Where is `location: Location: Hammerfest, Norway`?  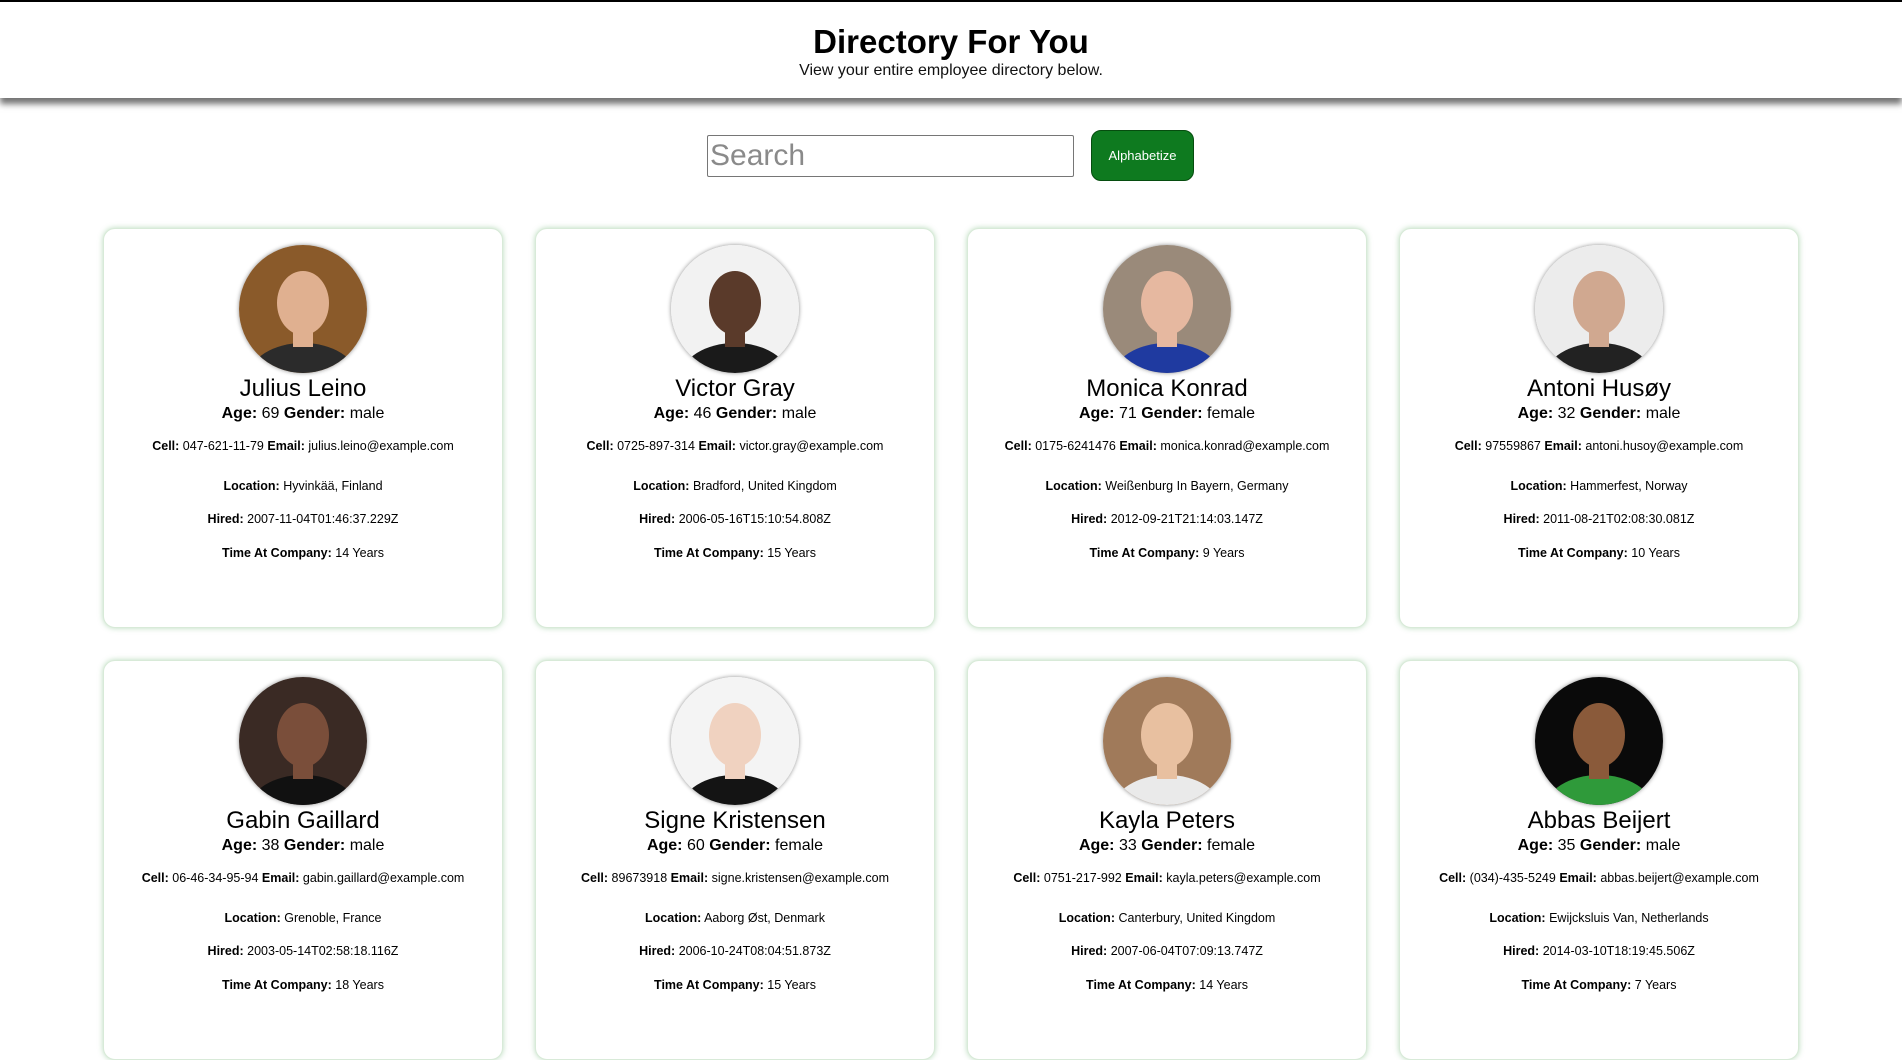 location: Location: Hammerfest, Norway is located at coordinates (1599, 486).